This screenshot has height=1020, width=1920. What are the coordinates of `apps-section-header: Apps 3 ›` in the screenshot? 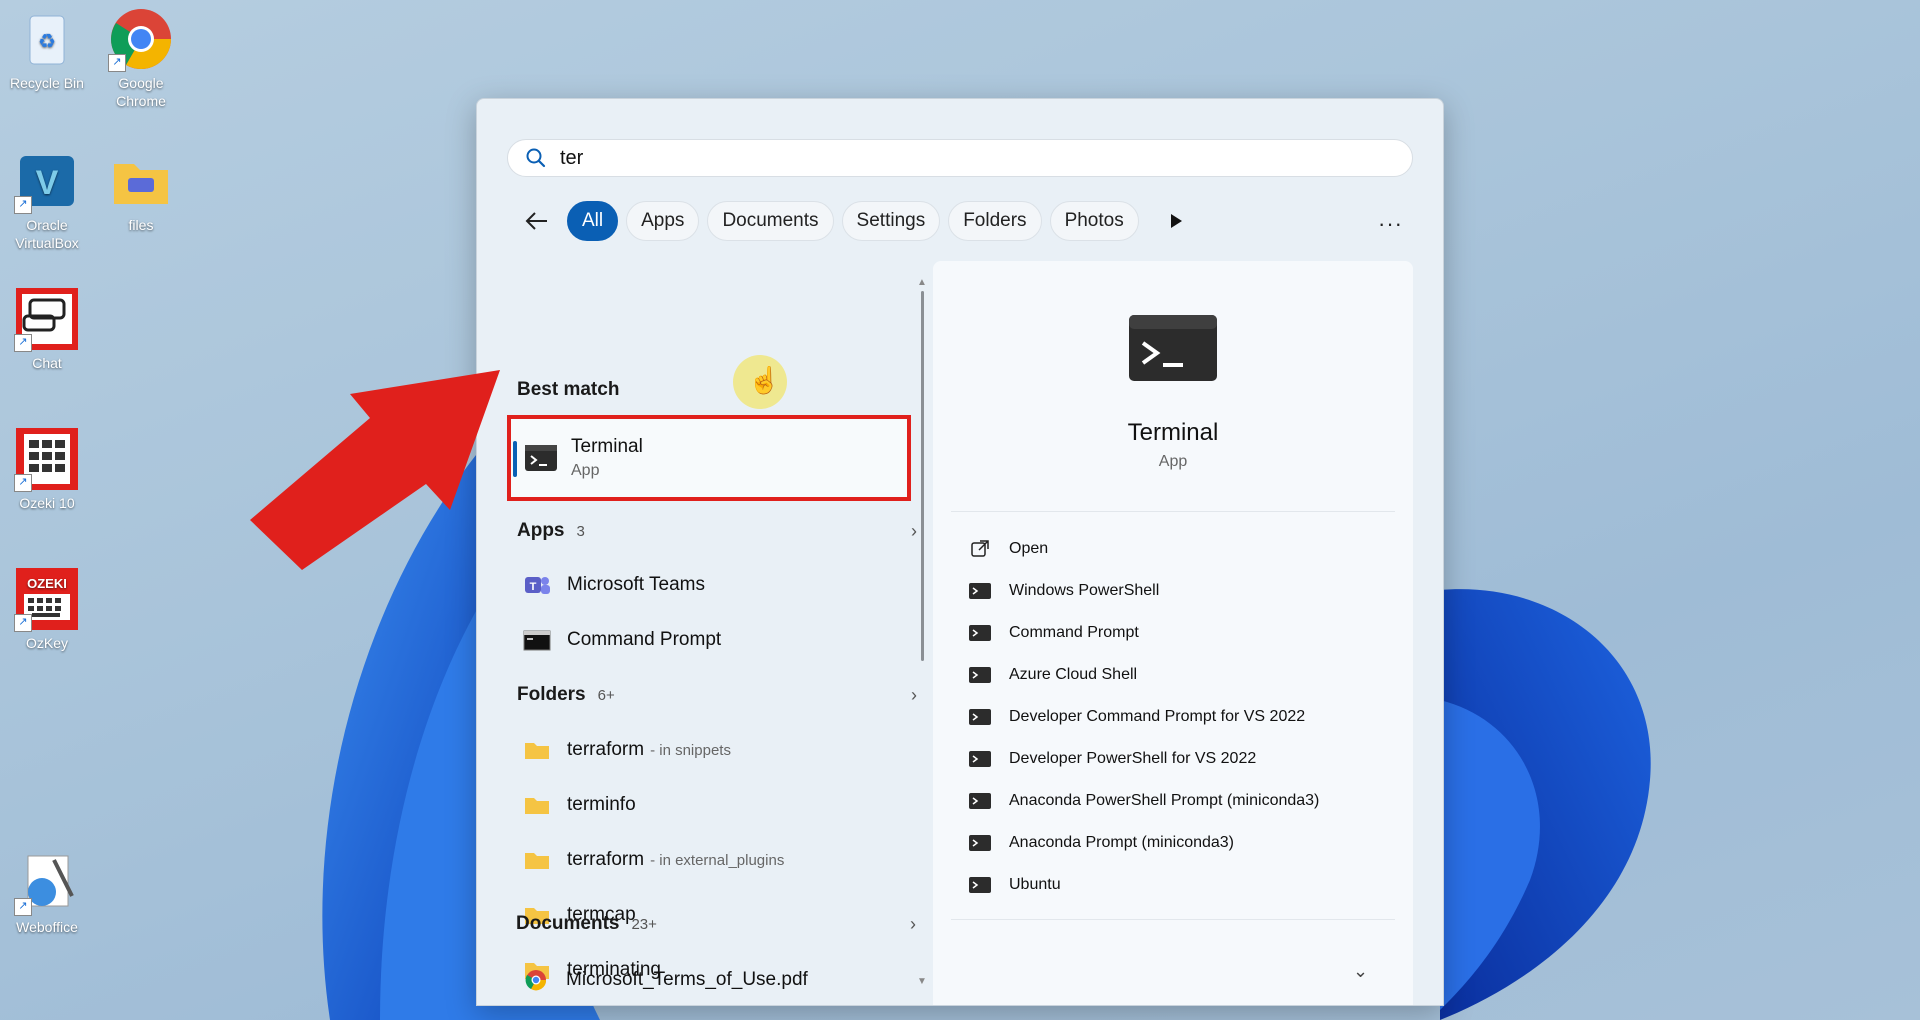 It's located at (722, 531).